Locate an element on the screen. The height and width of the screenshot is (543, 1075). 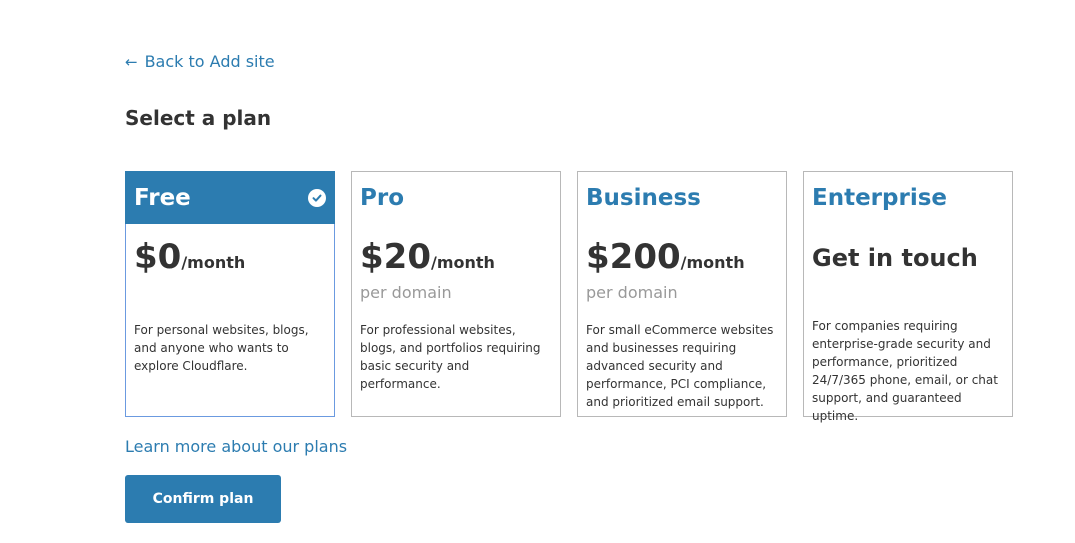
plan-contact-label: Get in touch is located at coordinates (895, 258).